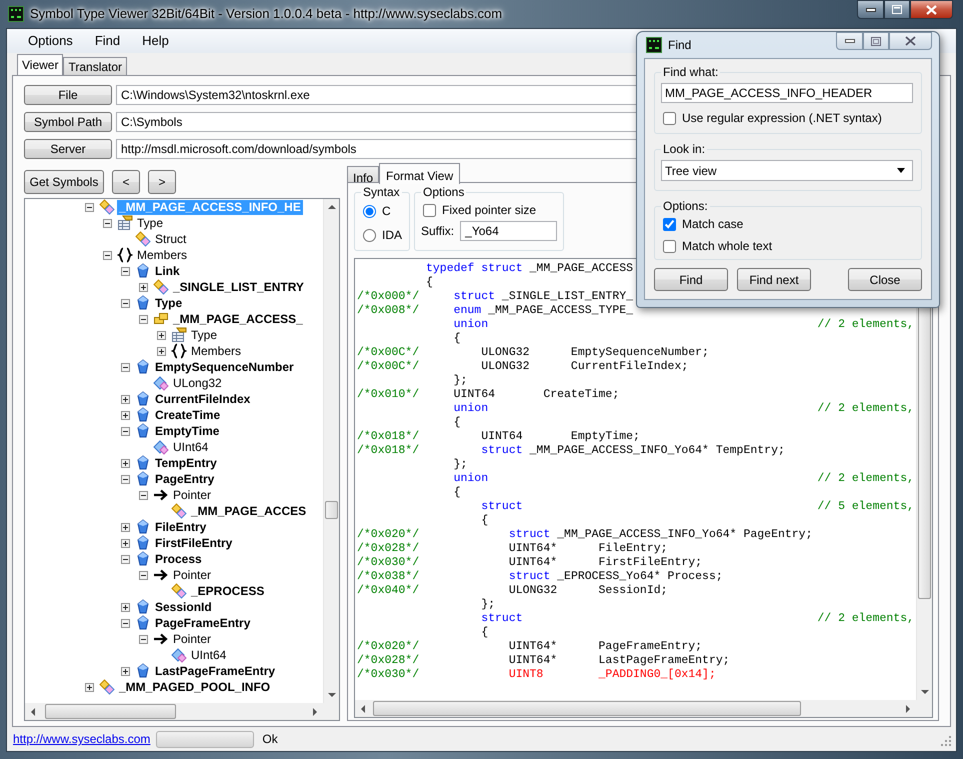 This screenshot has width=963, height=759. What do you see at coordinates (167, 271) in the screenshot?
I see `tree-node: Link` at bounding box center [167, 271].